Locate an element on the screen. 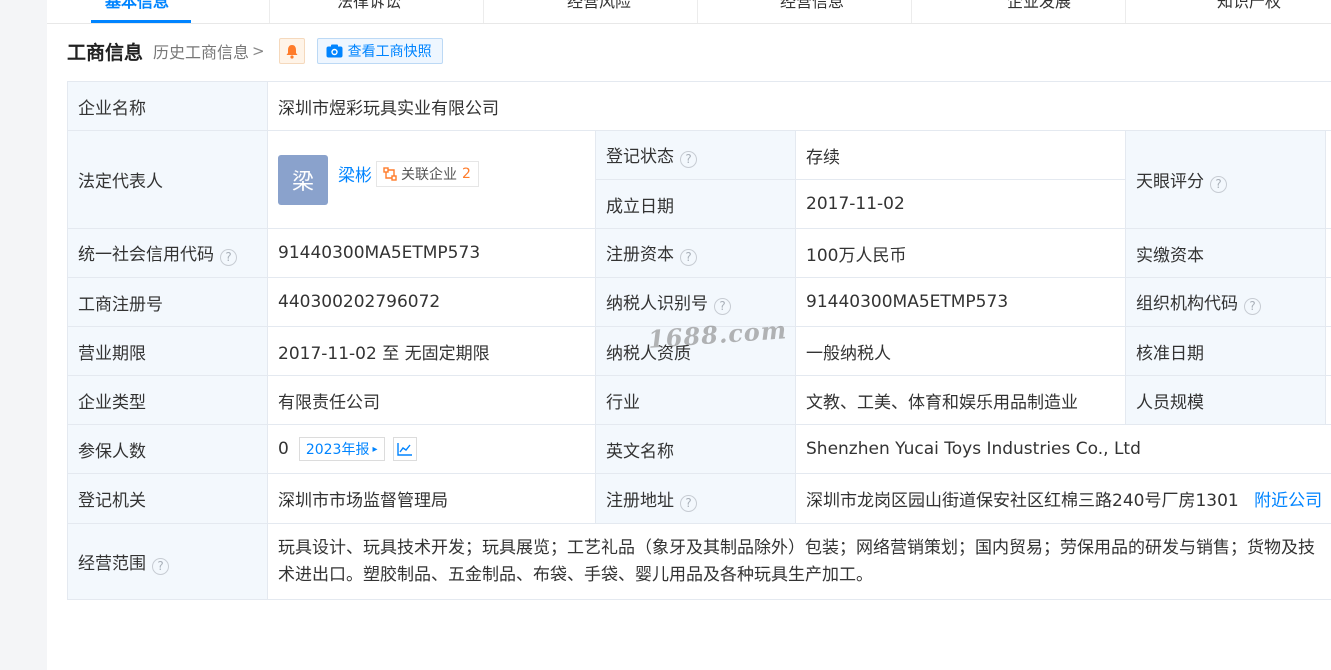 This screenshot has width=1331, height=670. reg-capital-label: 注册资本? is located at coordinates (695, 253).